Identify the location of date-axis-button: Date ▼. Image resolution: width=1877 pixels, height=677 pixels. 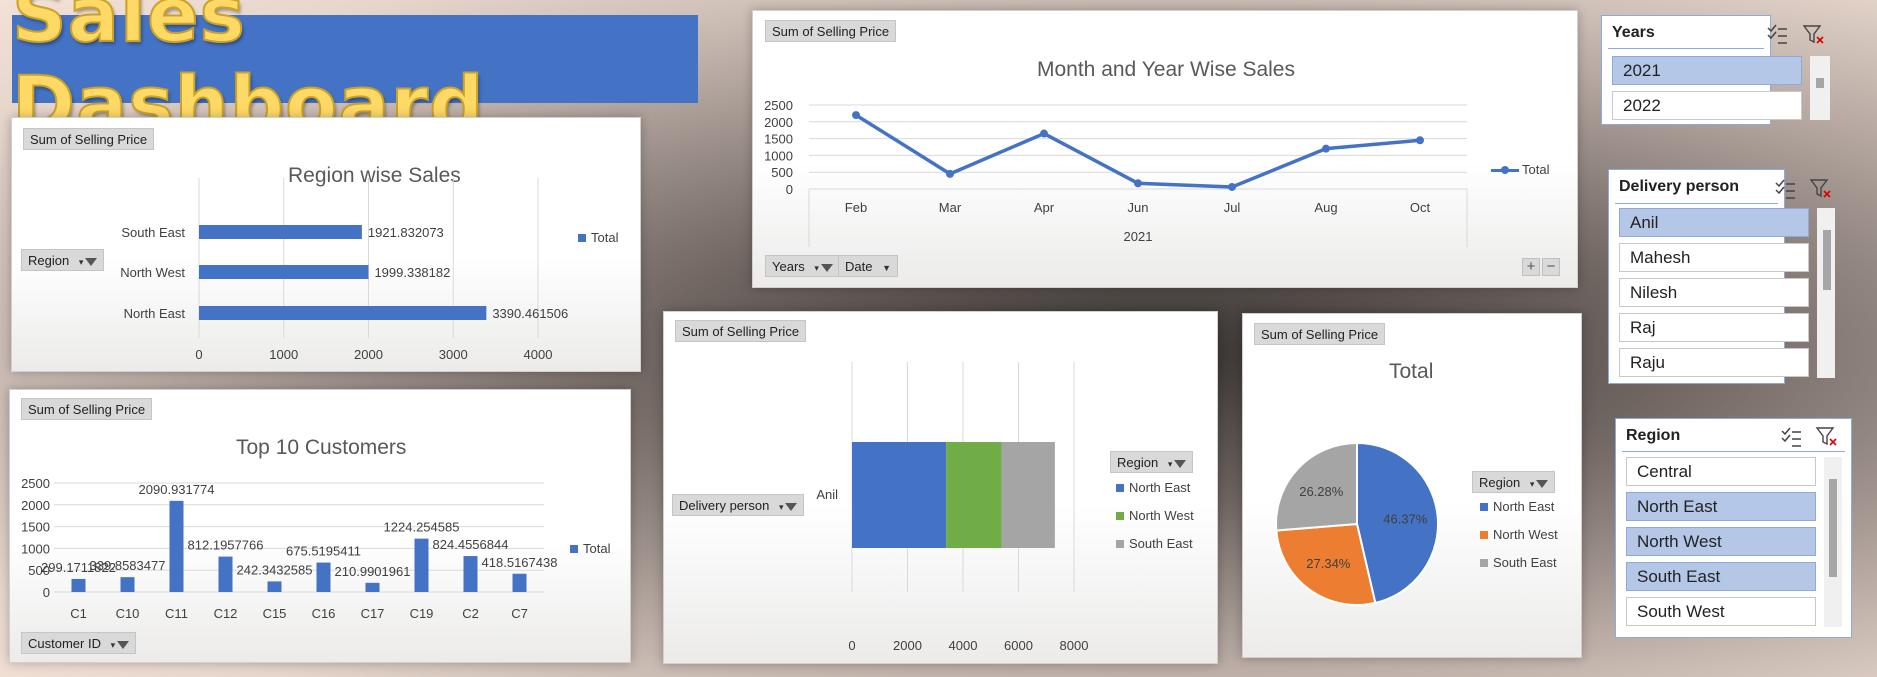
(868, 266).